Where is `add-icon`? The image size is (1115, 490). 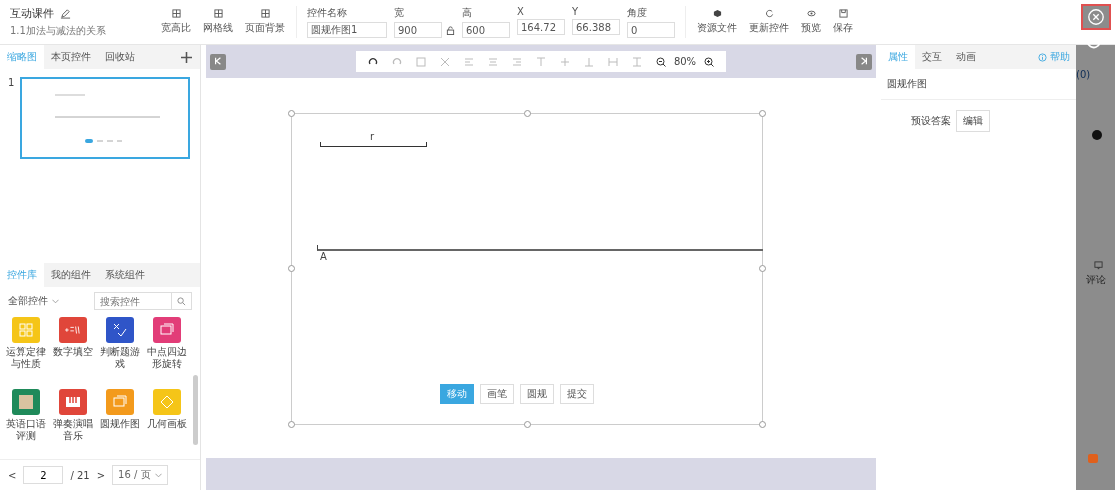
add-icon is located at coordinates (186, 57).